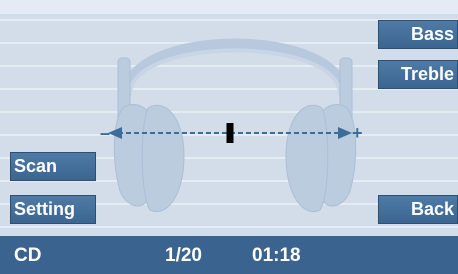 This screenshot has height=274, width=458. I want to click on status-bar: CD 1/20 01:18, so click(229, 255).